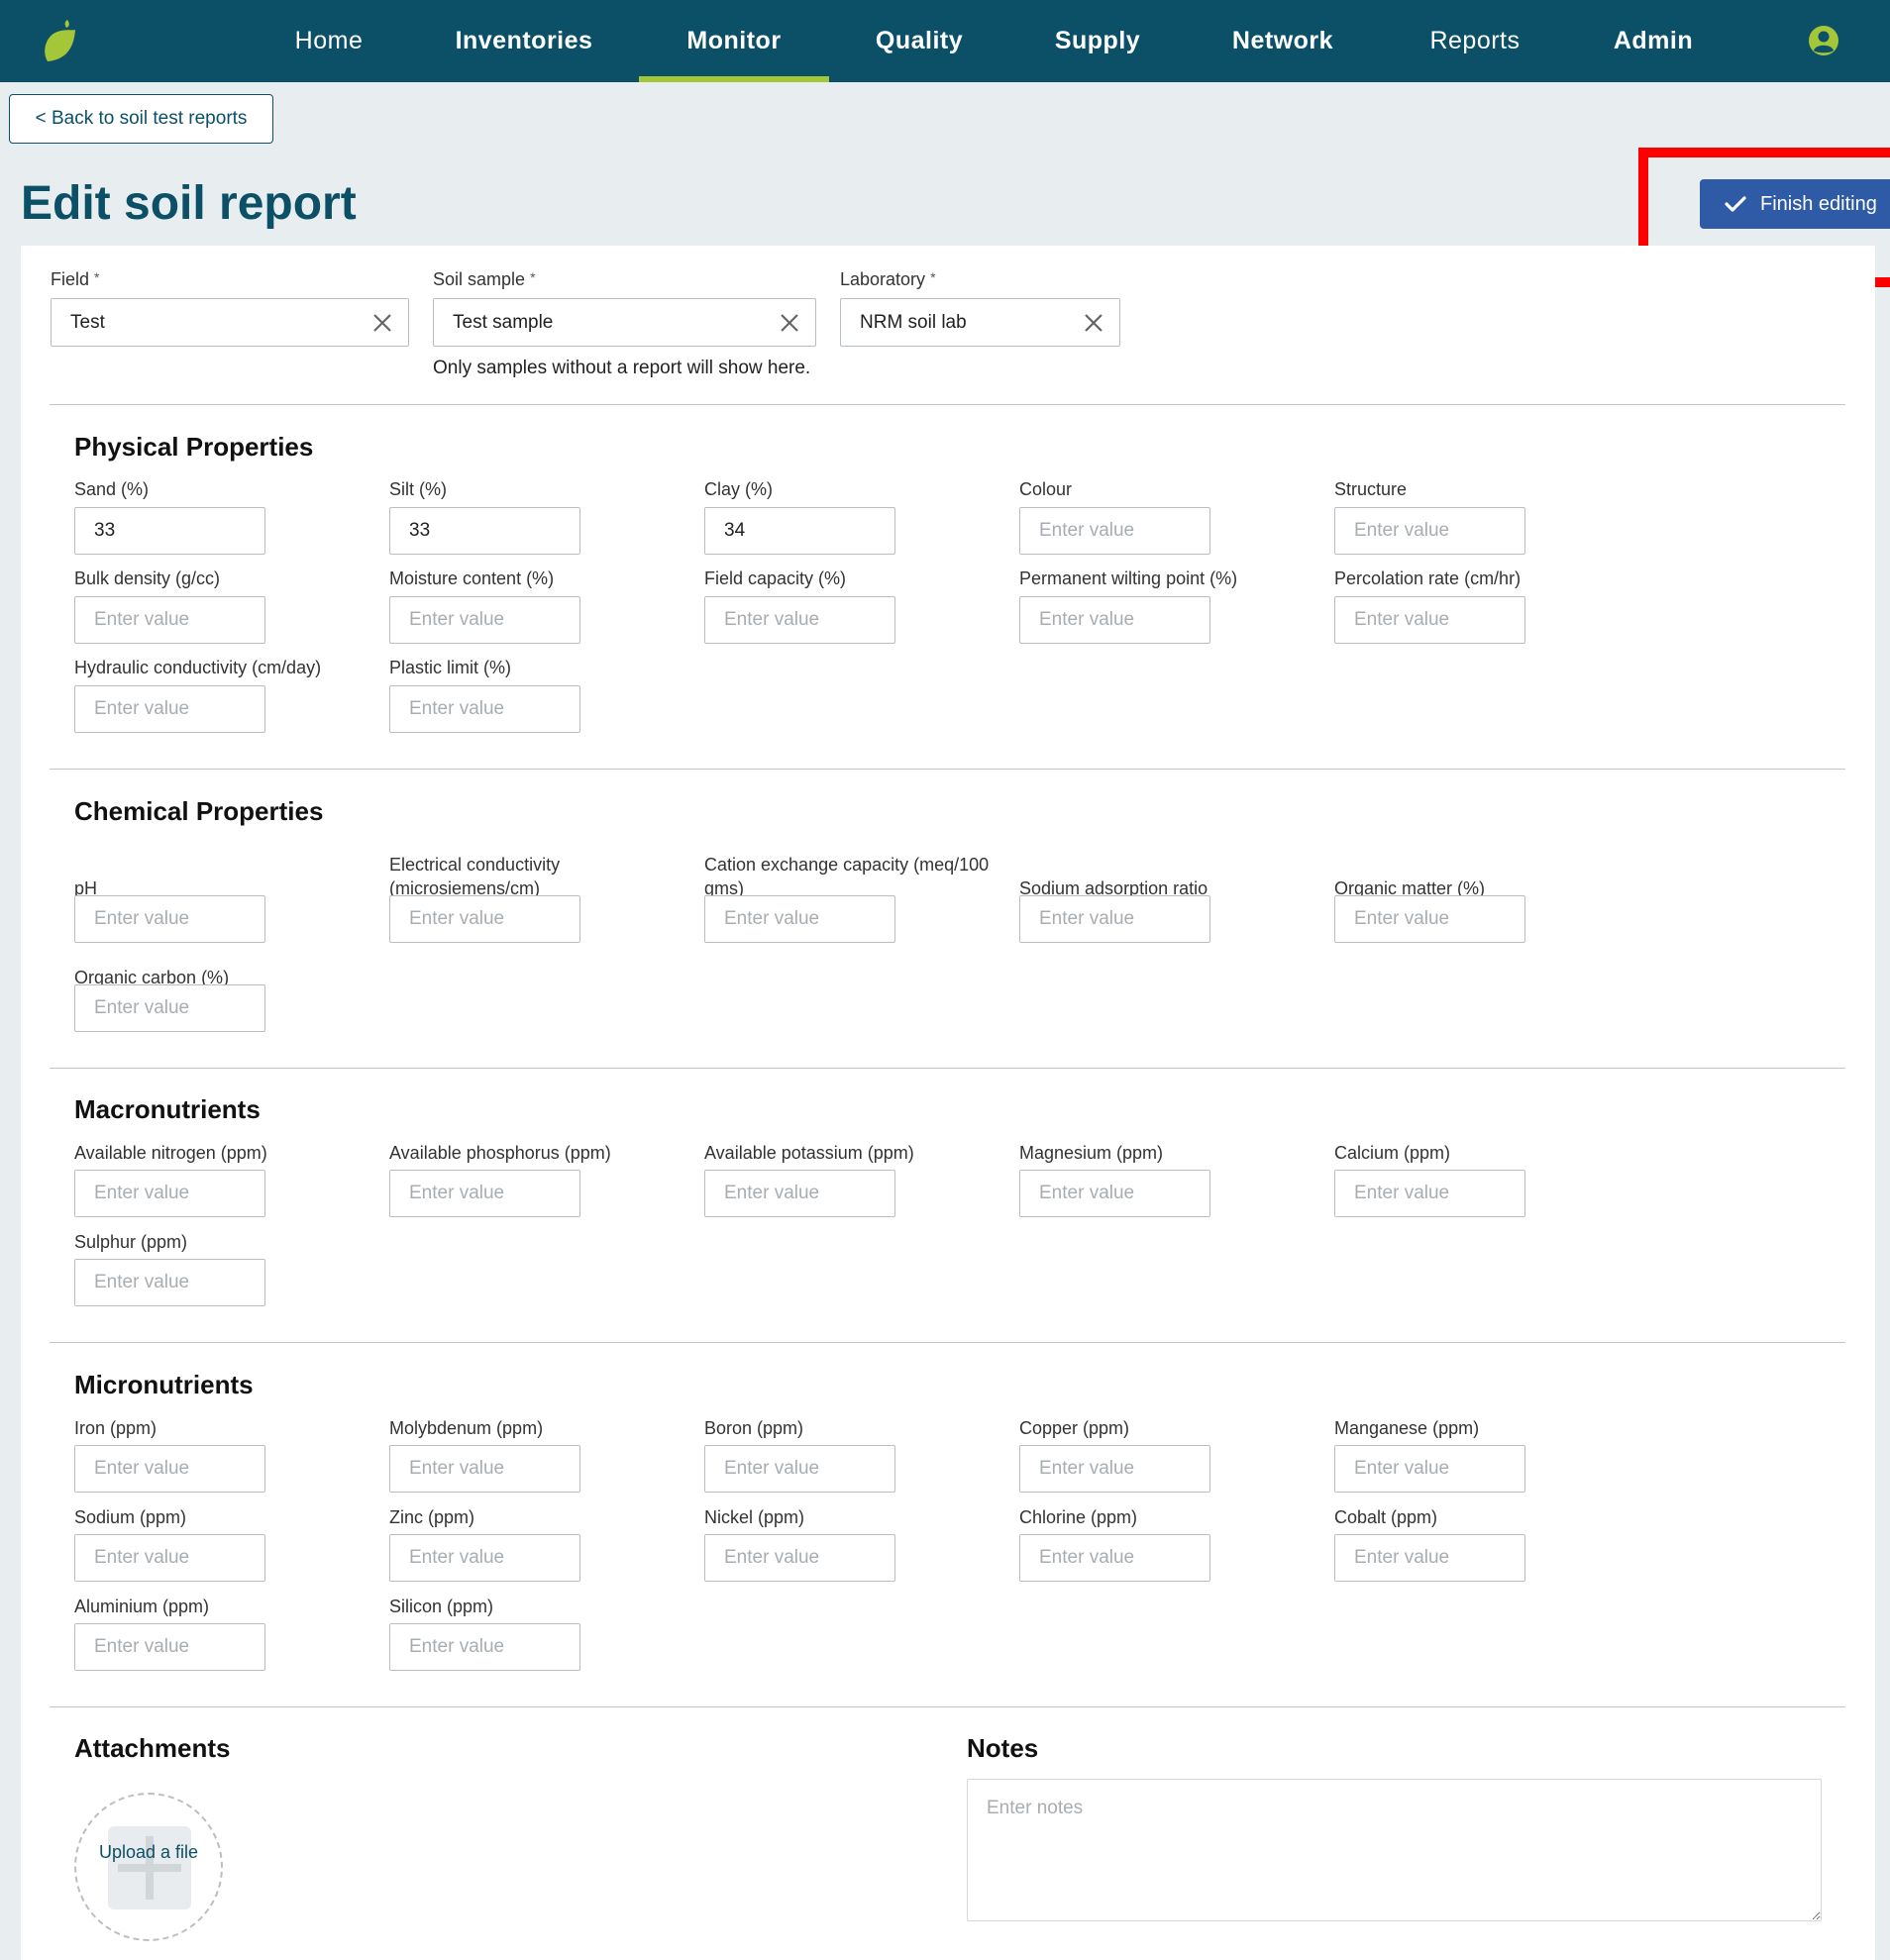 The height and width of the screenshot is (1960, 1890). I want to click on nav-admin: Admin, so click(1653, 41).